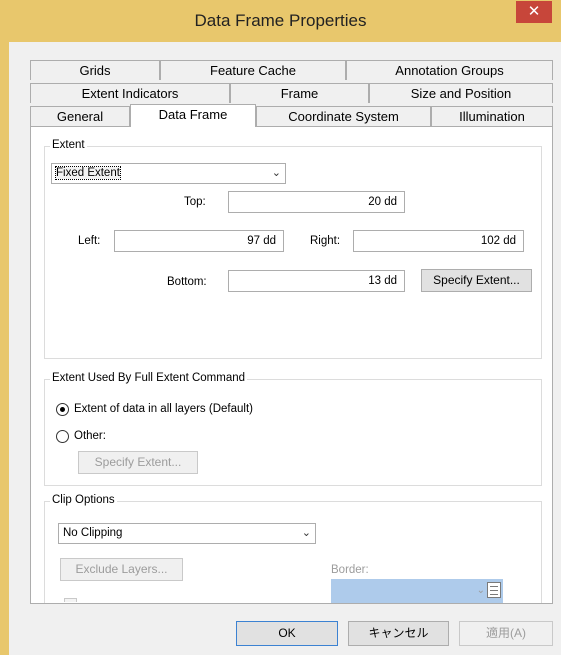  I want to click on clip-mode-value: No Clipping, so click(93, 533).